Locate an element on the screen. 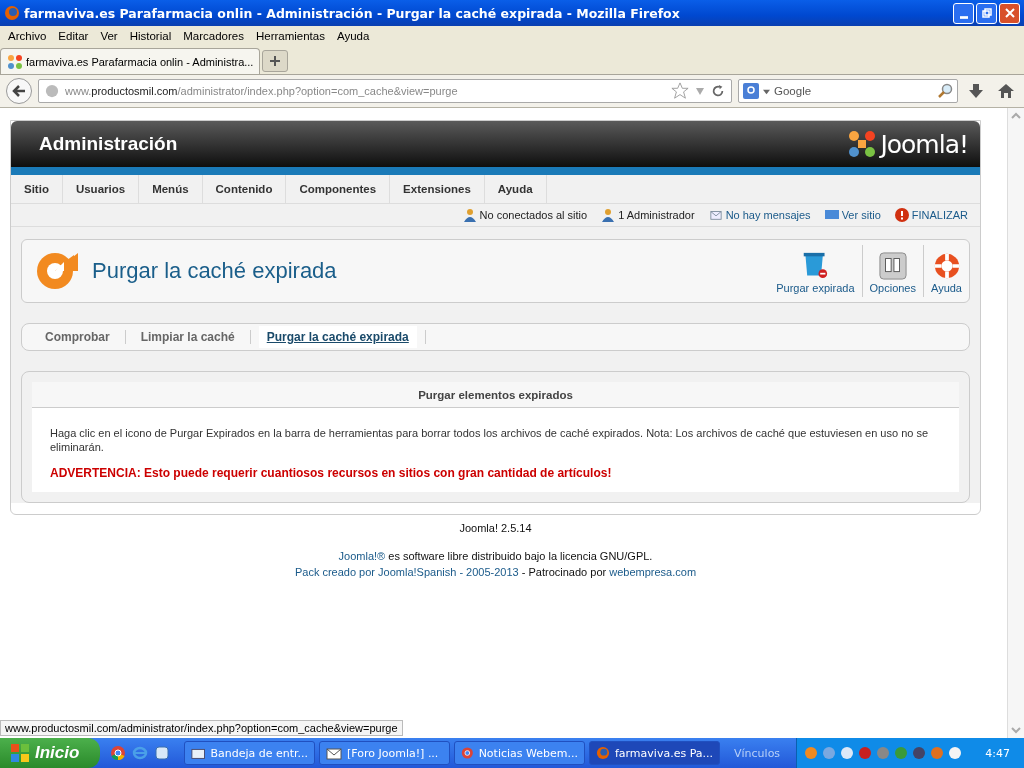 The height and width of the screenshot is (768, 1024). main-menu-item: Contenido is located at coordinates (244, 189).